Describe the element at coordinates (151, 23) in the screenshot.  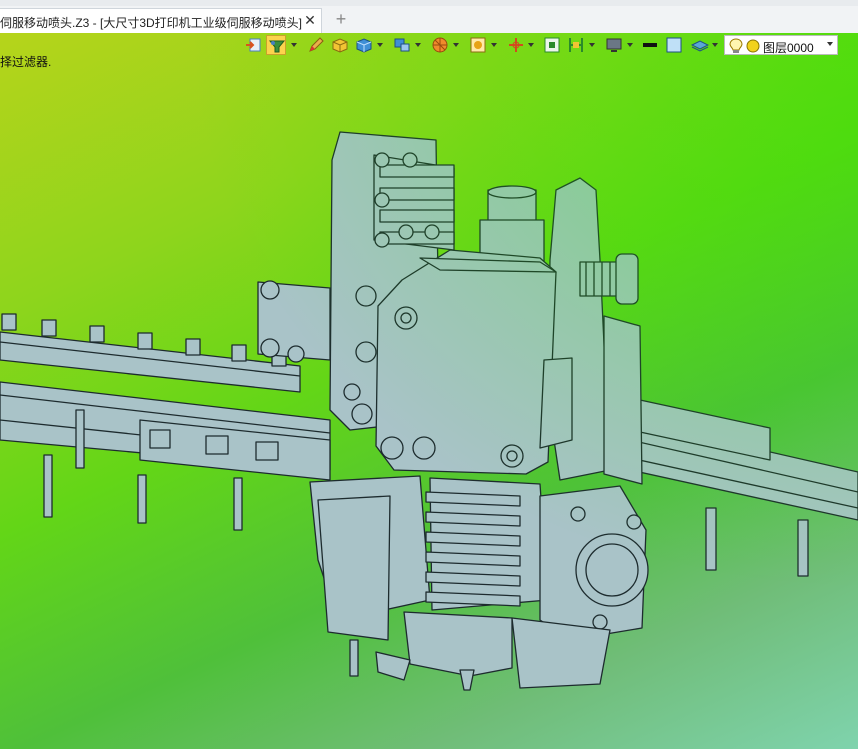
I see `tab-title: 伺服移动喷头.Z3 - [大尺寸3D打印机工业级伺服移动喷头]` at that location.